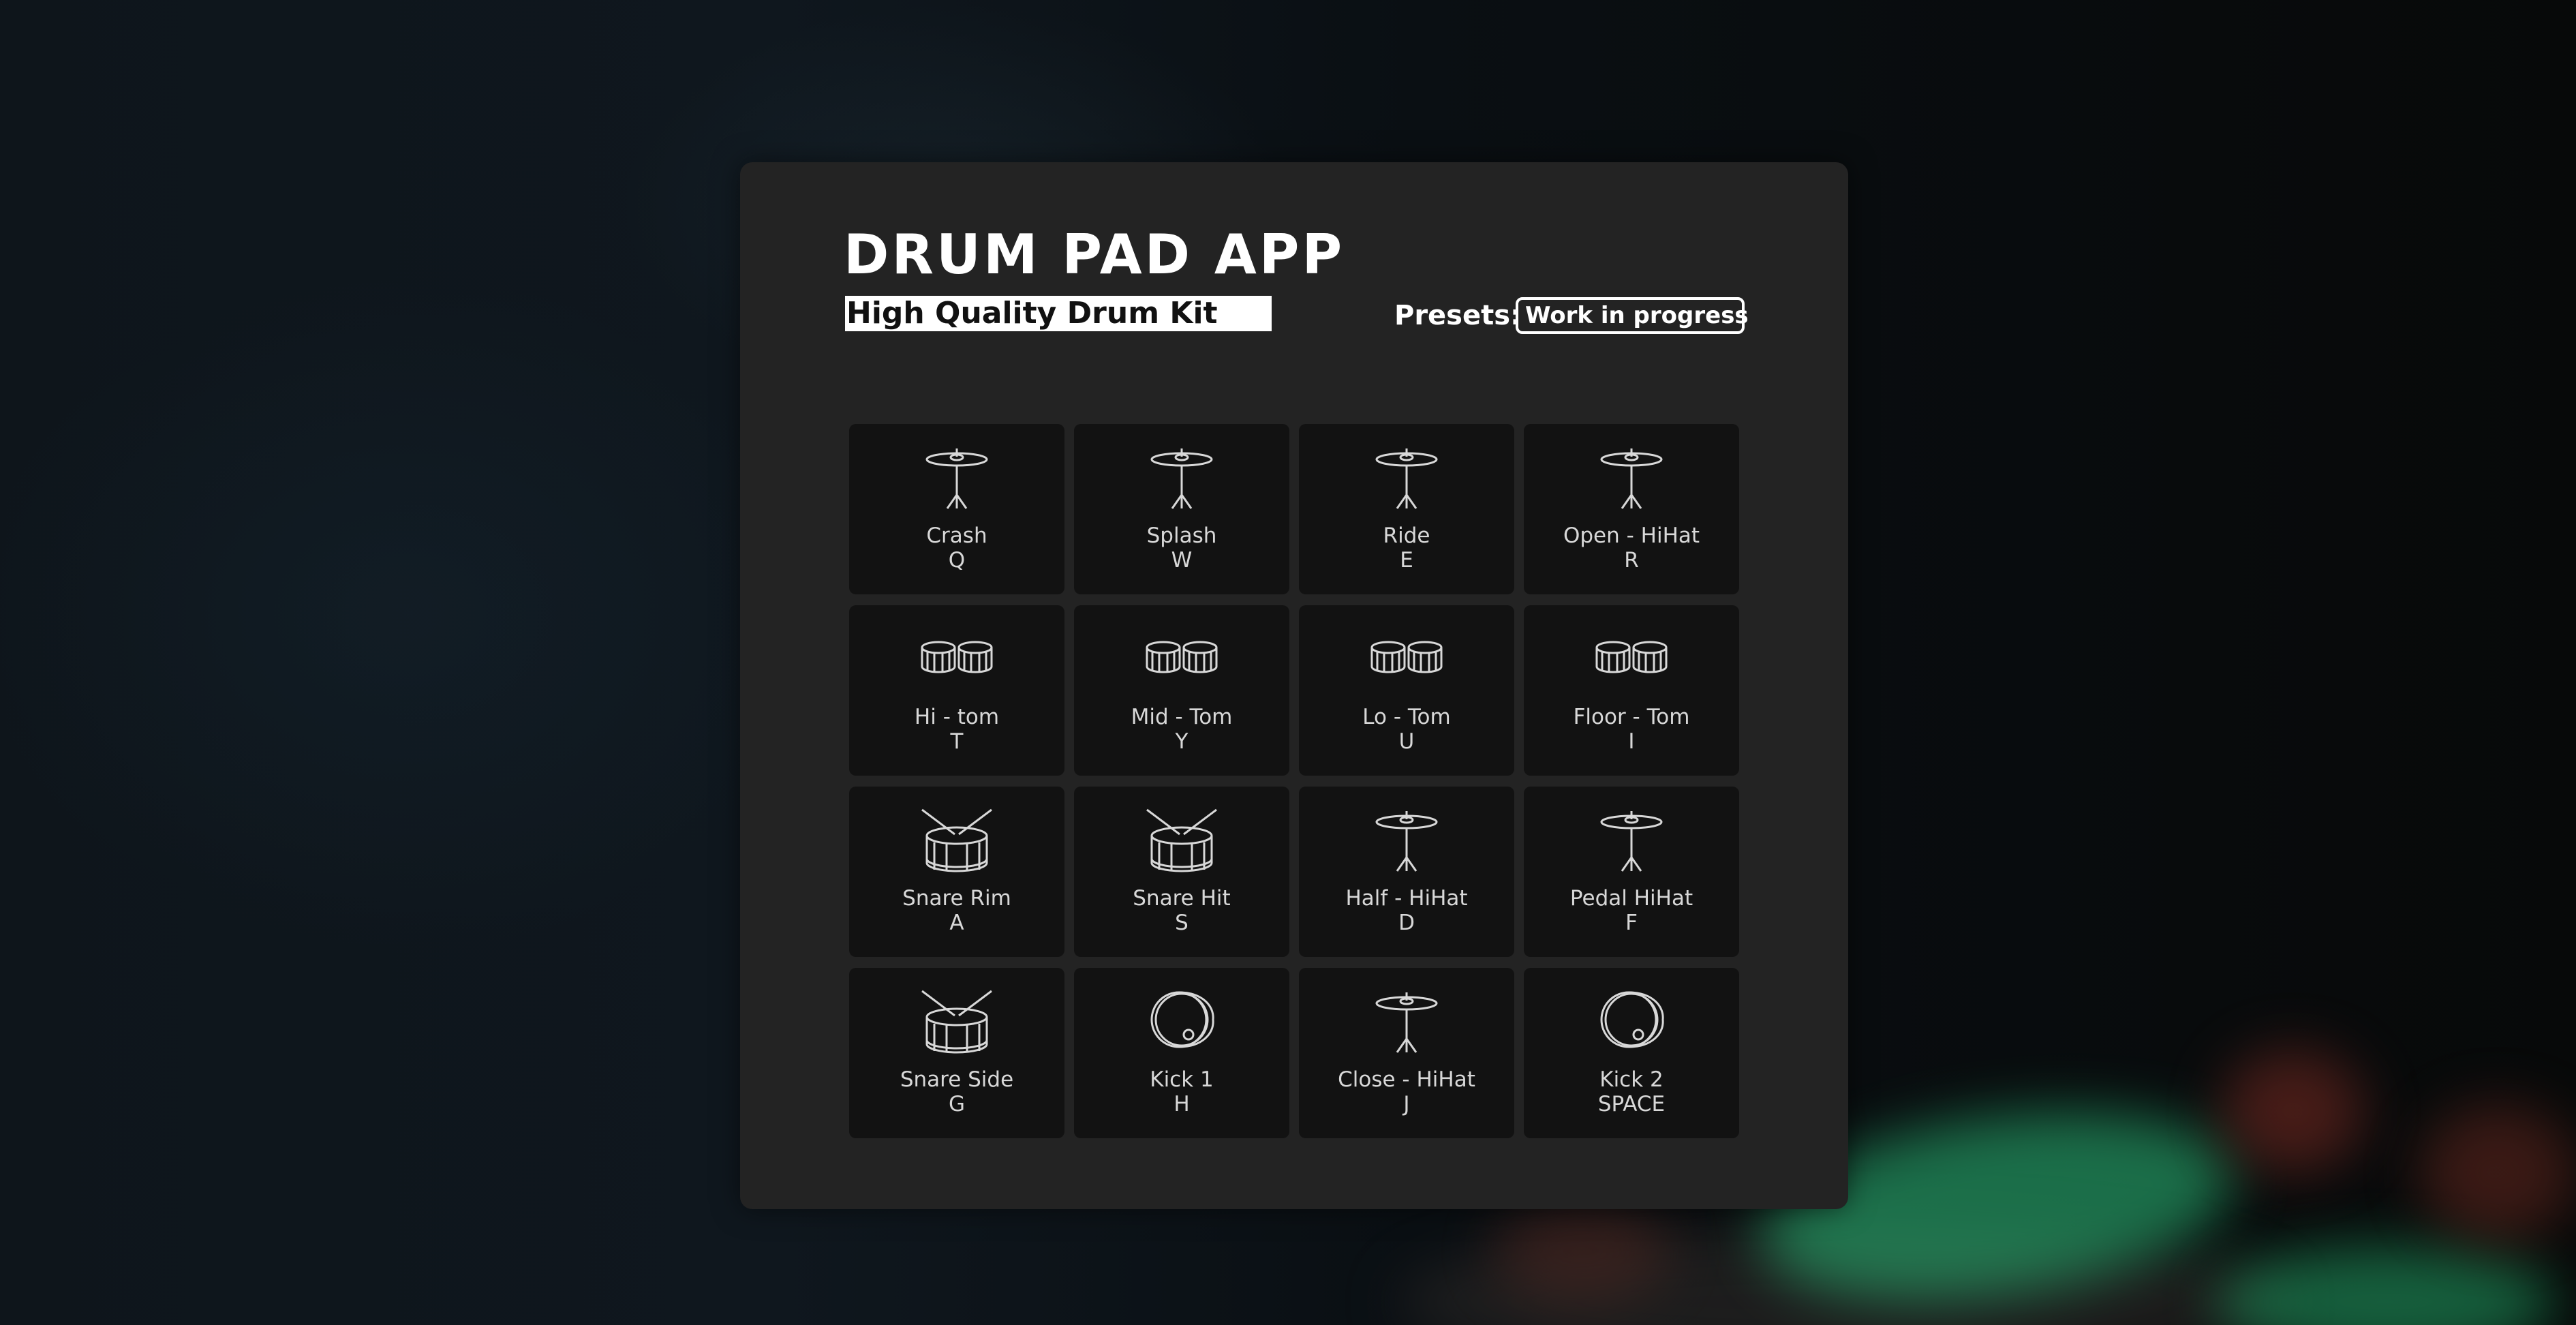 The height and width of the screenshot is (1325, 2576). Describe the element at coordinates (1631, 898) in the screenshot. I see `drum-pad-label: Pedal HiHat` at that location.